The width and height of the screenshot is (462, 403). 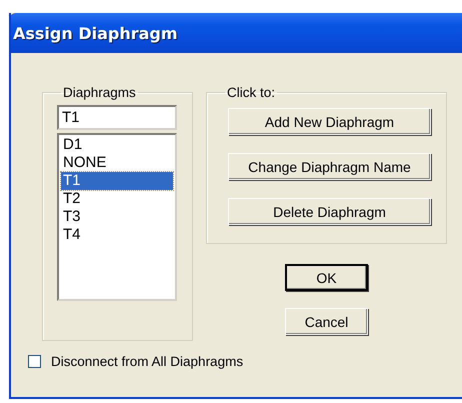 What do you see at coordinates (329, 121) in the screenshot?
I see `action-button: Add New Diaphragm` at bounding box center [329, 121].